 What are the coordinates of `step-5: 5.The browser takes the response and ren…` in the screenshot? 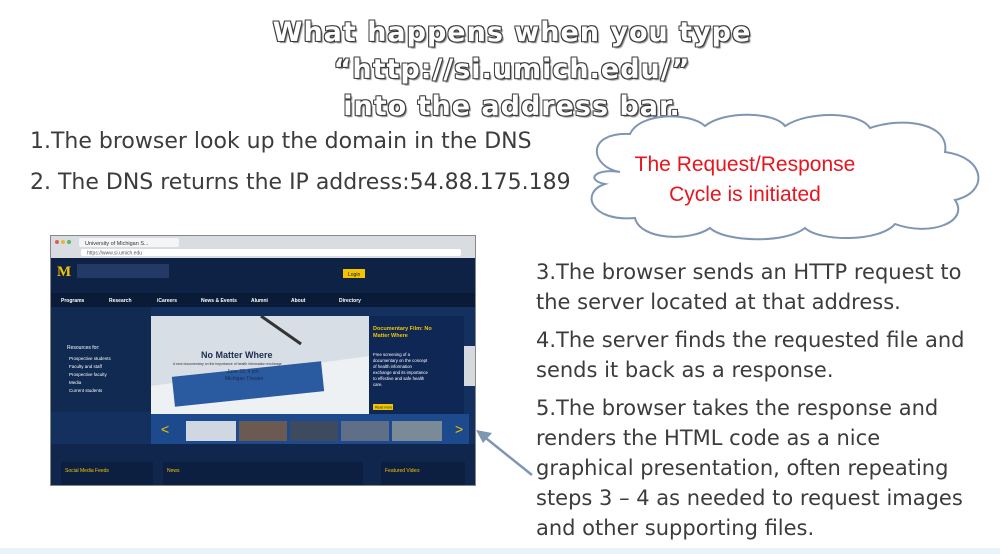 It's located at (766, 468).